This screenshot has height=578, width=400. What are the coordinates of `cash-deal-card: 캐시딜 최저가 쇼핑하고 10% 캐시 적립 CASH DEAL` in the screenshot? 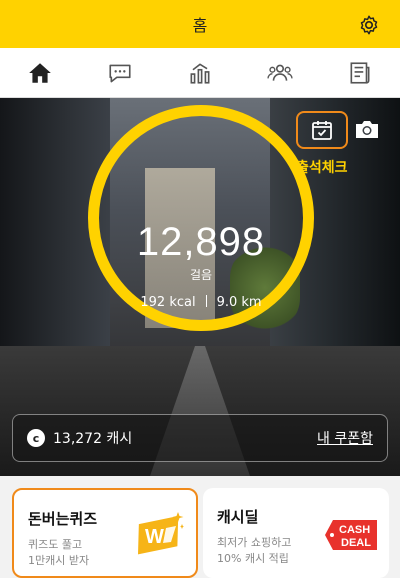 It's located at (296, 533).